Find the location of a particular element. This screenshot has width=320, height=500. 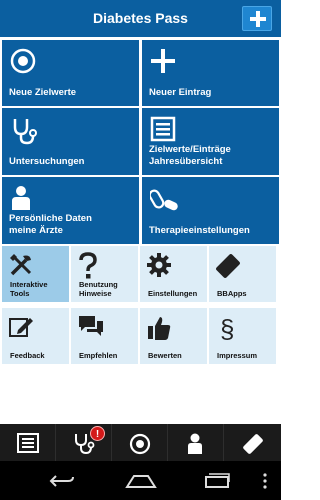

tile-interaktive-tools: Interaktive Tools is located at coordinates (35, 274).